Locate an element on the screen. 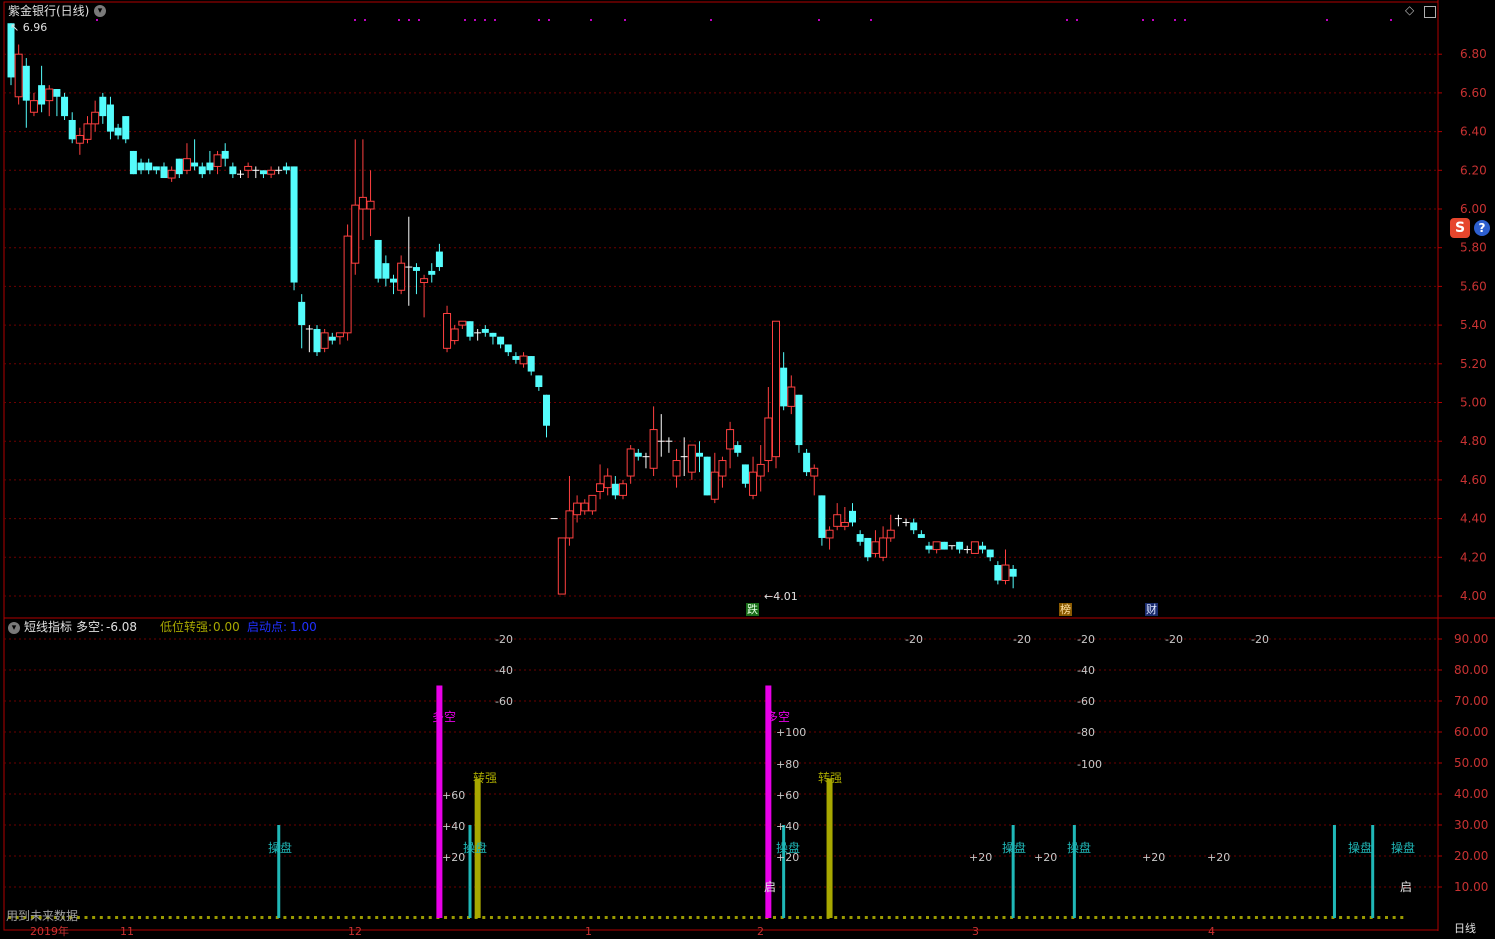 This screenshot has height=939, width=1495. date-label-3: 3 is located at coordinates (975, 931).